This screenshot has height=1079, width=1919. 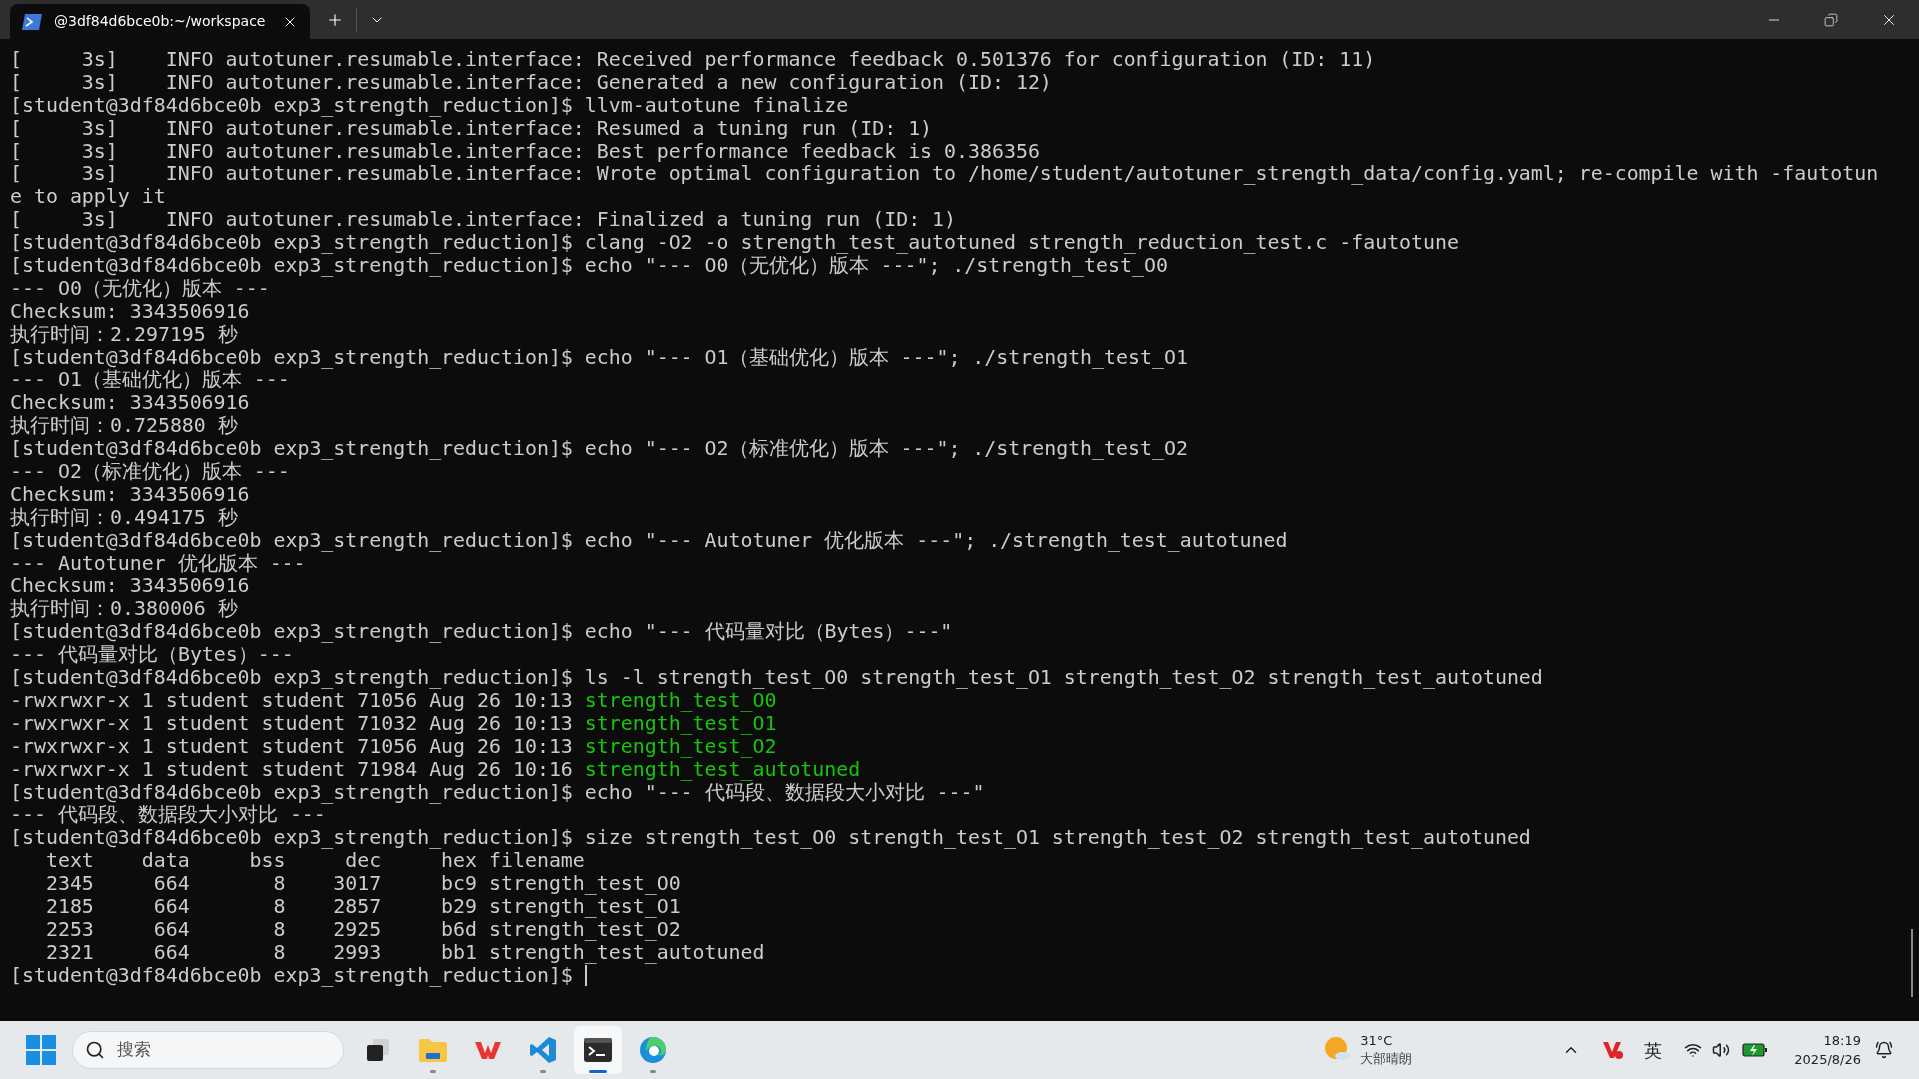 I want to click on terminal-line: [ 3s] INFO autotuner.resumable.interface: Best performance feedback is 0.386356, so click(x=525, y=152).